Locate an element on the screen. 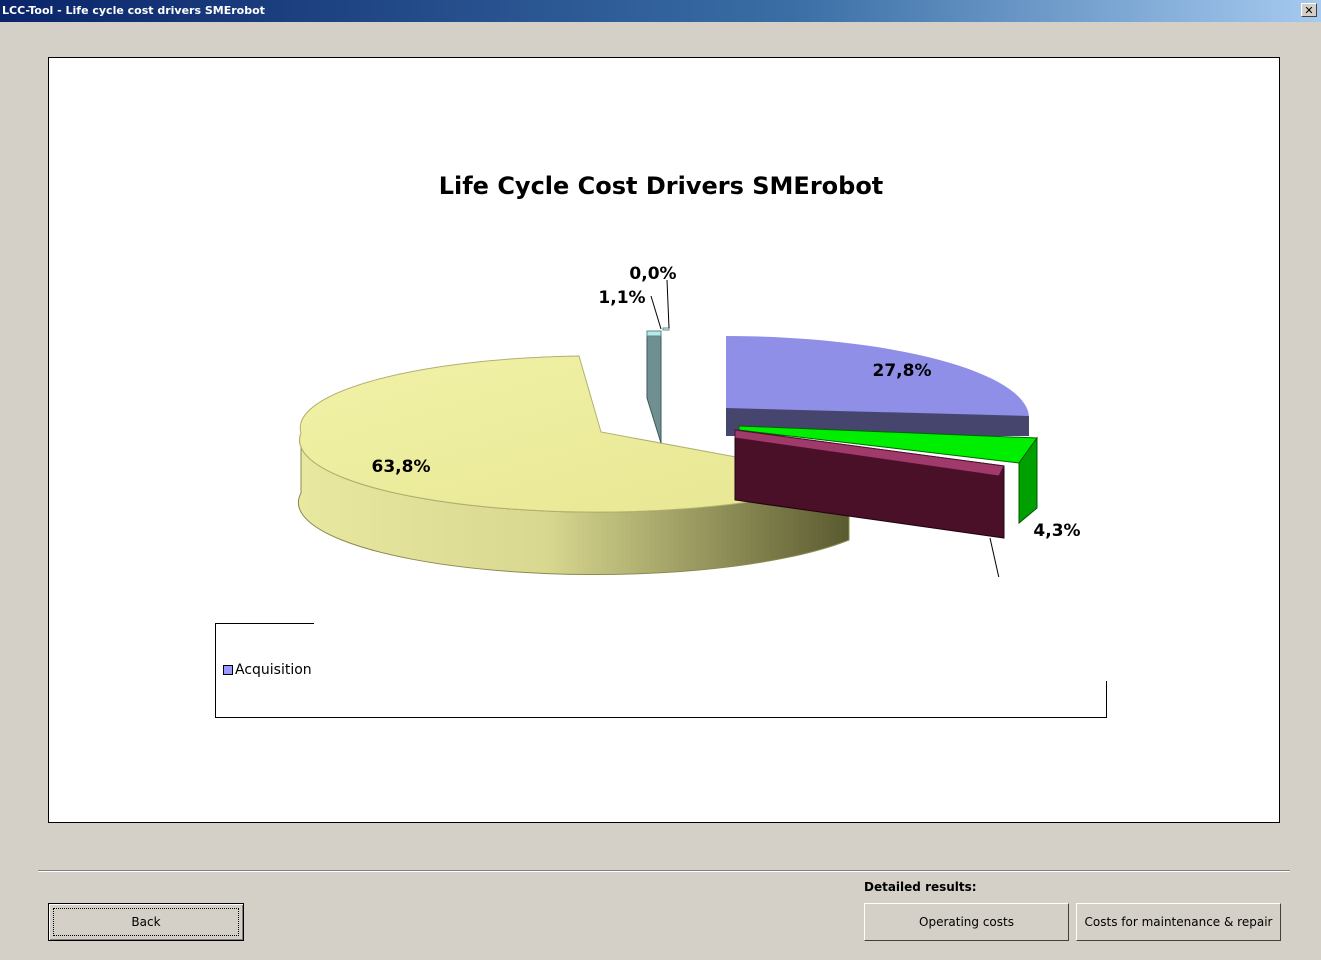 This screenshot has width=1321, height=960. label-1-1: 1,1% is located at coordinates (621, 298).